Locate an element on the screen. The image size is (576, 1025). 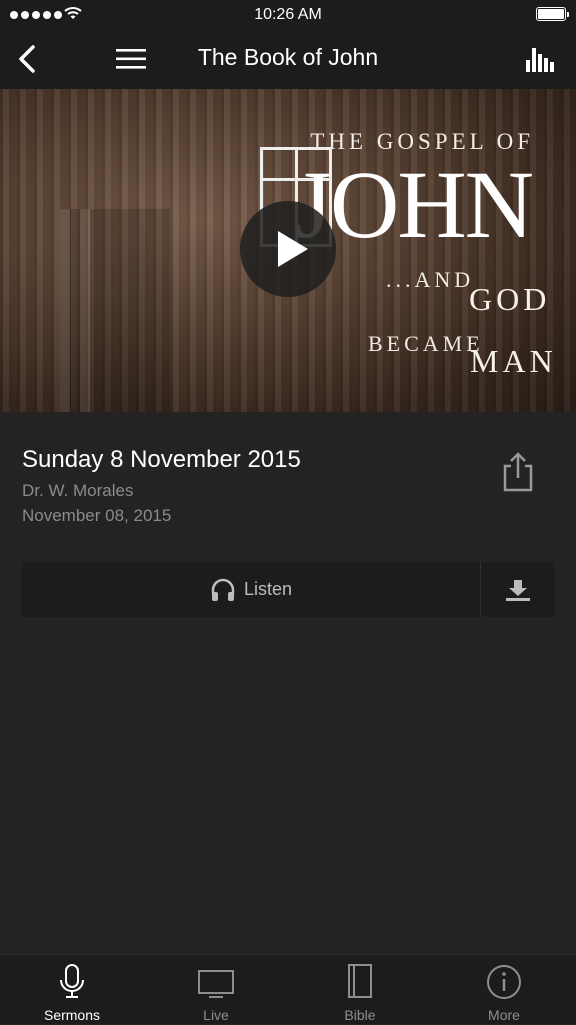
download-button is located at coordinates (517, 589).